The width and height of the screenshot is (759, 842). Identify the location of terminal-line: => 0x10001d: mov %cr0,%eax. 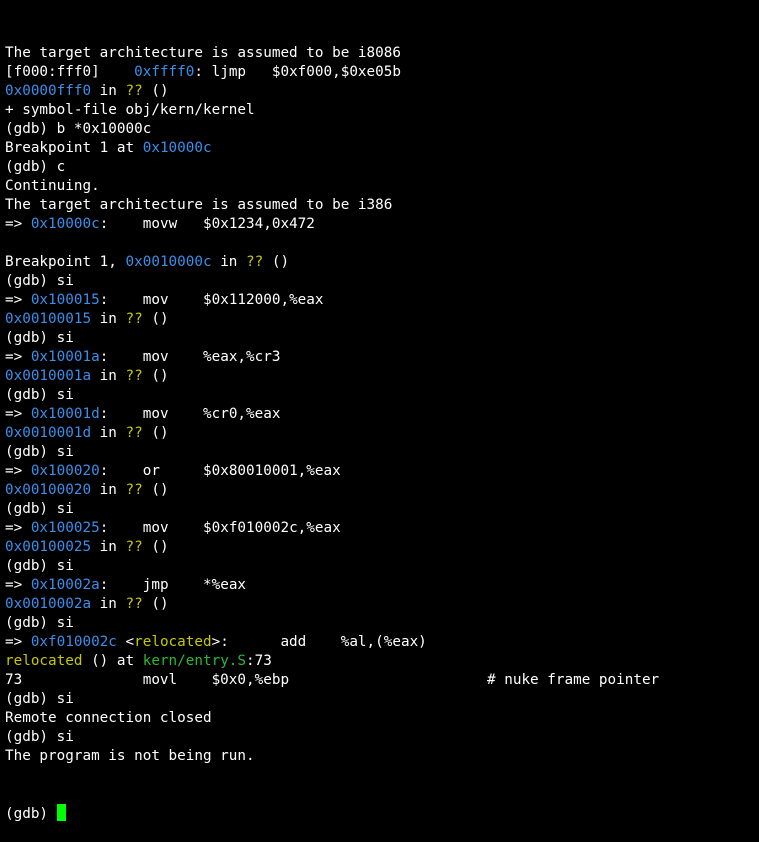
(382, 414).